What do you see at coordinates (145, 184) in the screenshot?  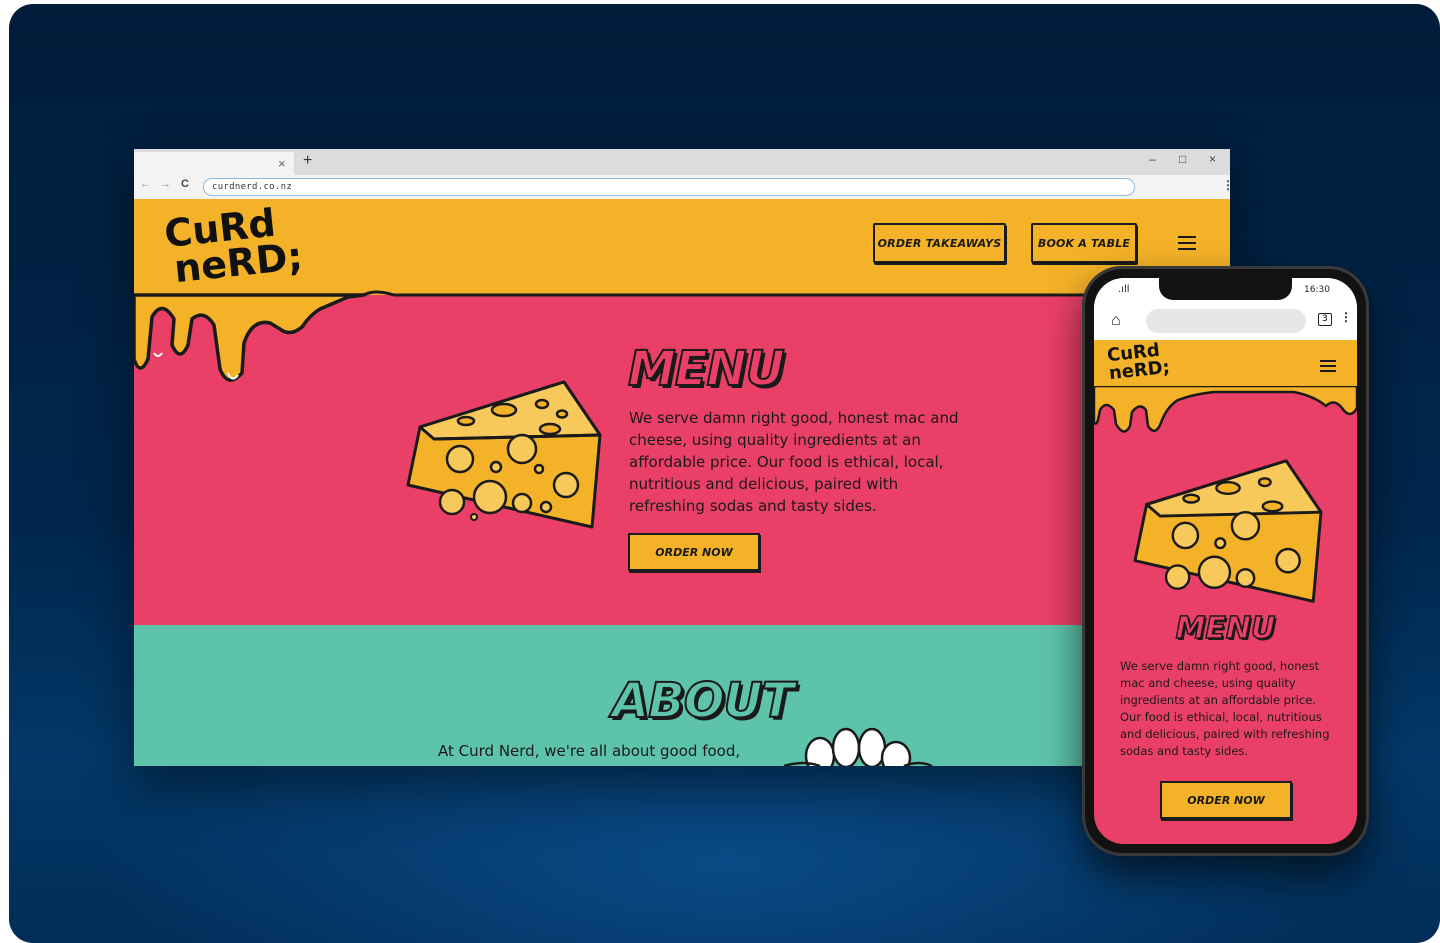 I see `back-arrow-icon: ←` at bounding box center [145, 184].